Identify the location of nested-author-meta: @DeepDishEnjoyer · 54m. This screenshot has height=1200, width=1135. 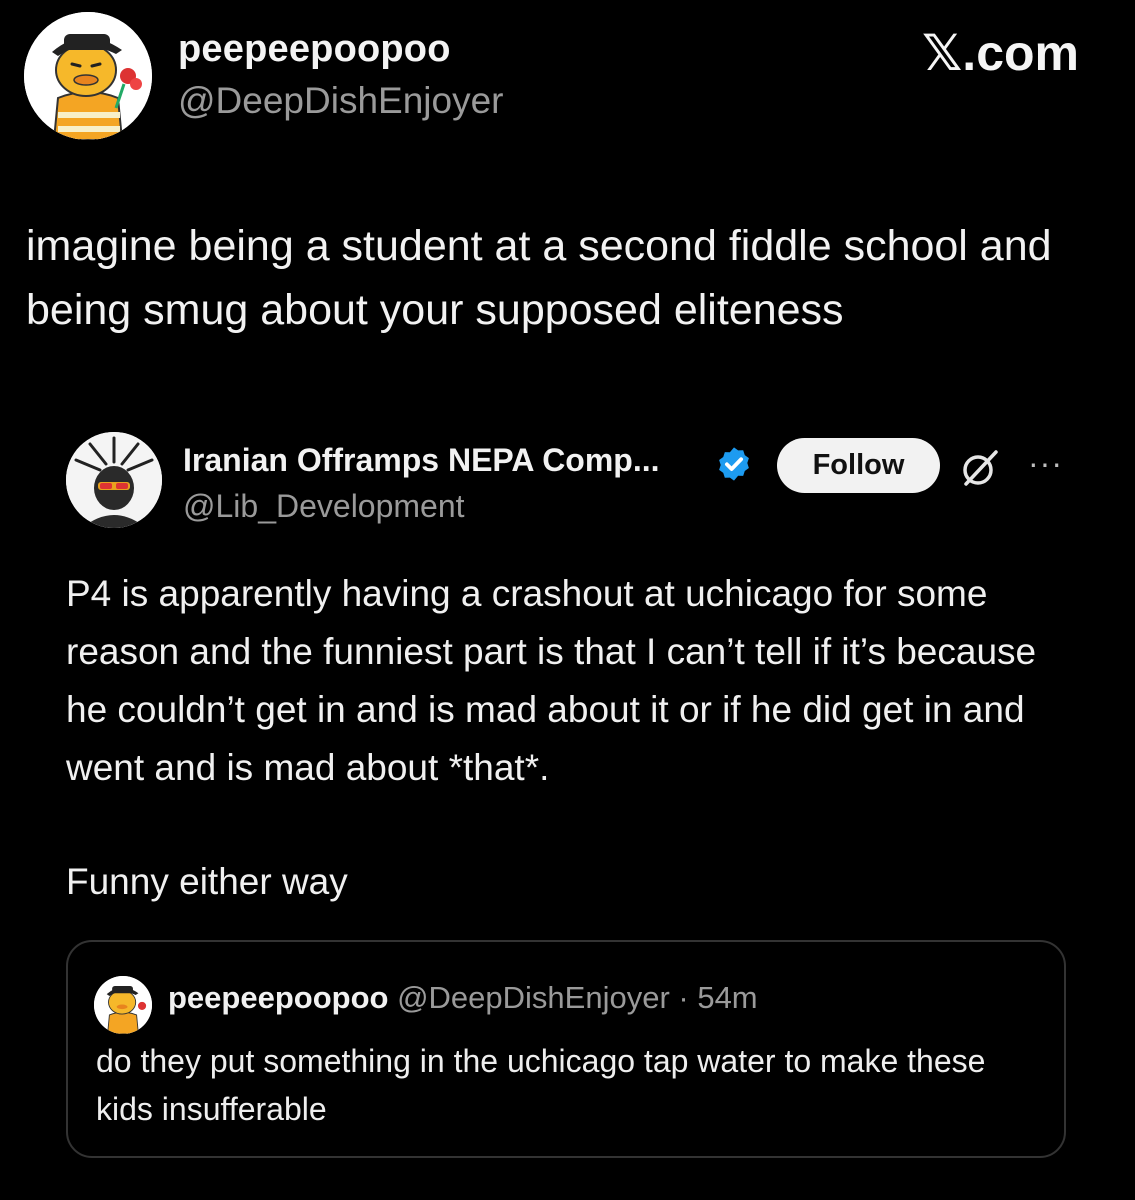
(577, 997).